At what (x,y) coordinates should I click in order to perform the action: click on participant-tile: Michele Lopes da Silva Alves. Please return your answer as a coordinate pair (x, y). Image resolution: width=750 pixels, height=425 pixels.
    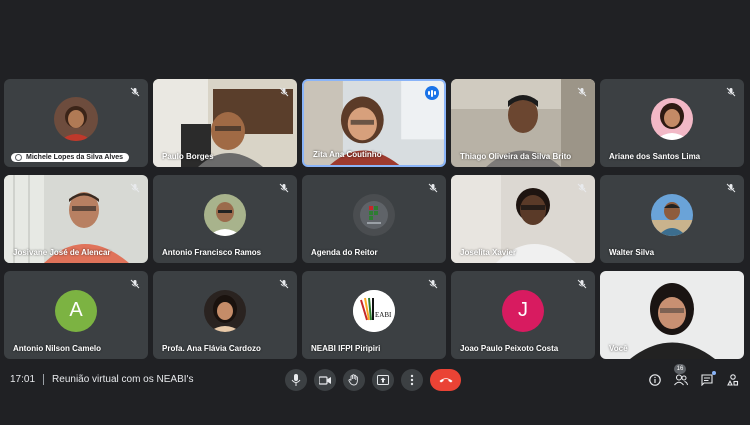
    Looking at the image, I should click on (76, 123).